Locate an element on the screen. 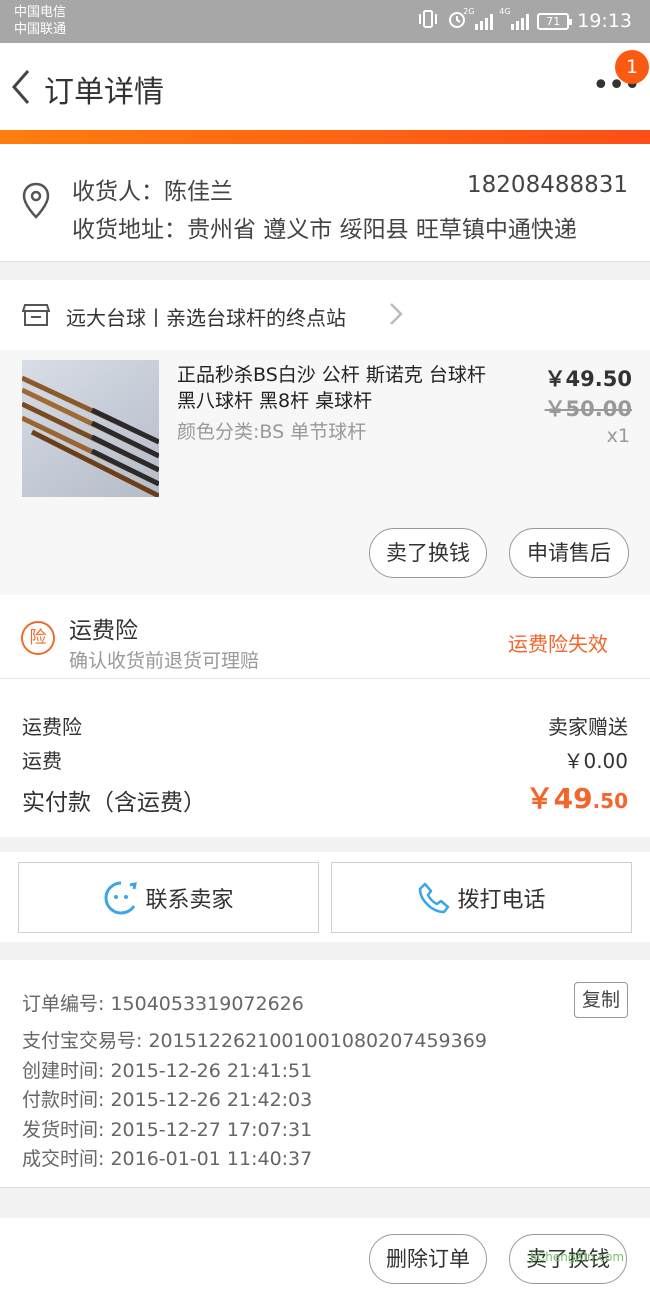  fee-row-insurance: 运费险 卖家赠送 is located at coordinates (325, 725).